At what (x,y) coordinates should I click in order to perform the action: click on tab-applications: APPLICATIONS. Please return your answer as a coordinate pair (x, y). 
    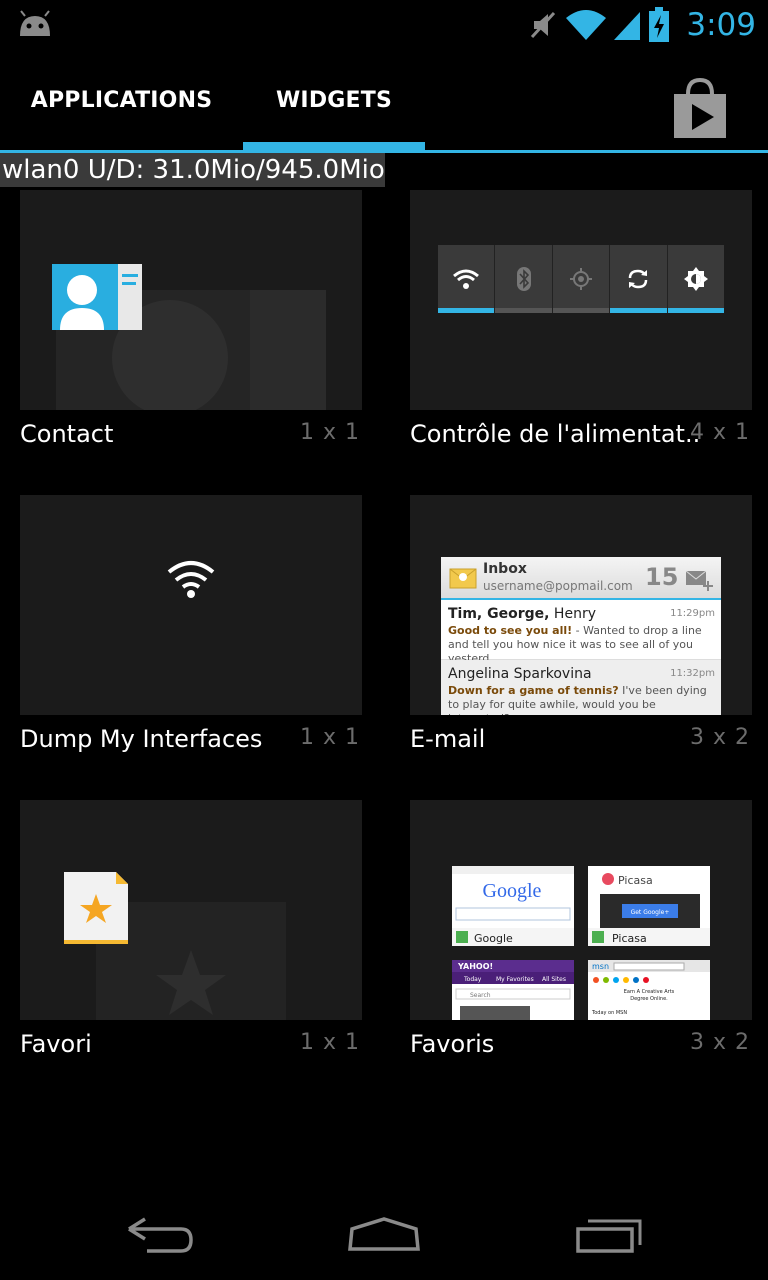
    Looking at the image, I should click on (121, 100).